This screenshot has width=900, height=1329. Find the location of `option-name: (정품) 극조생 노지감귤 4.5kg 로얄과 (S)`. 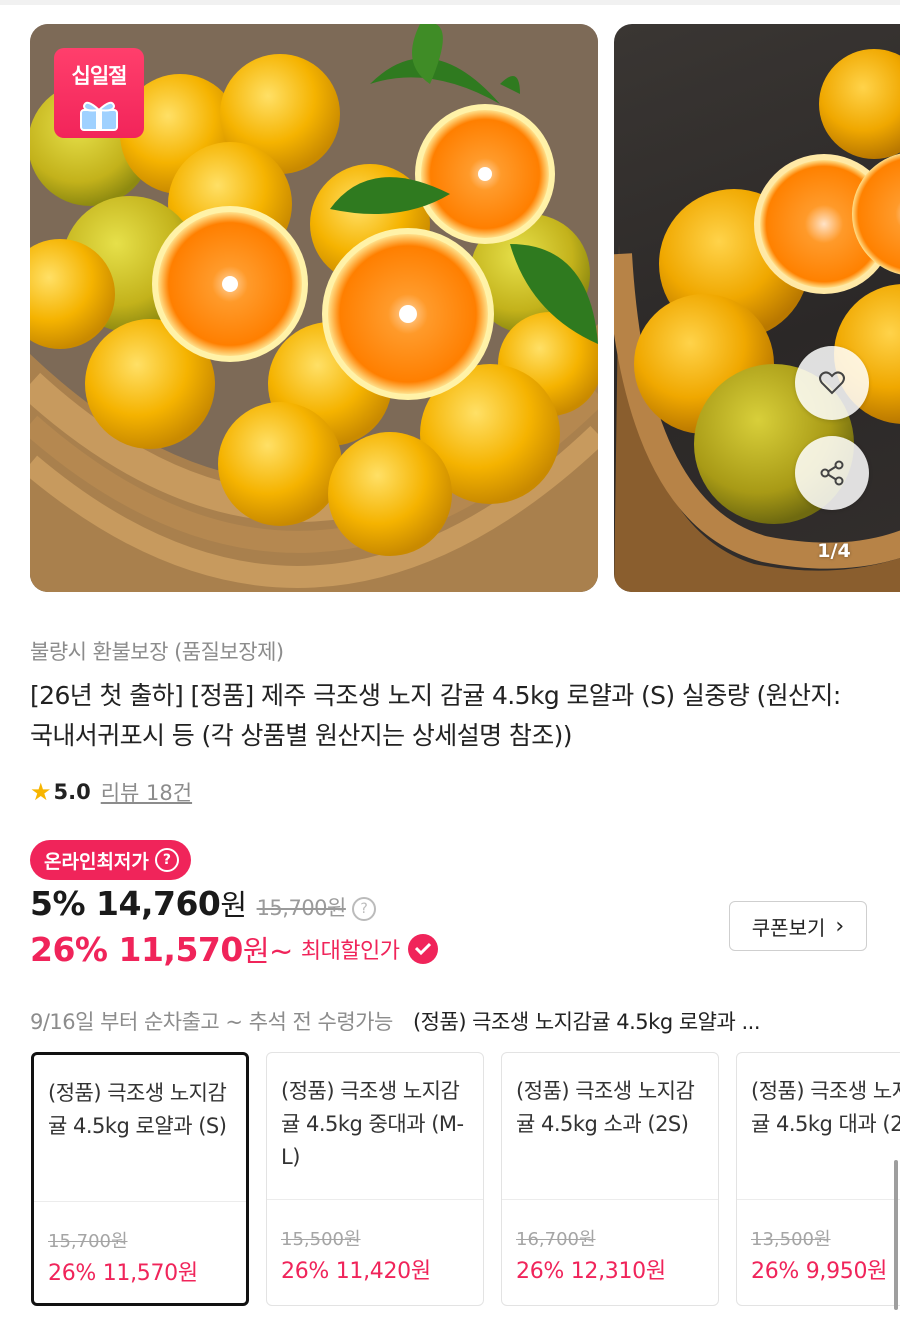

option-name: (정품) 극조생 노지감귤 4.5kg 로얄과 (S) is located at coordinates (137, 1109).